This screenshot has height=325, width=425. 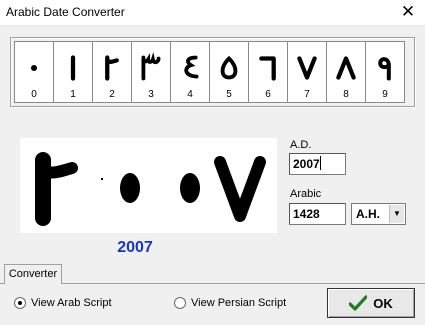 I want to click on era-select: A.H. ▼, so click(x=378, y=214).